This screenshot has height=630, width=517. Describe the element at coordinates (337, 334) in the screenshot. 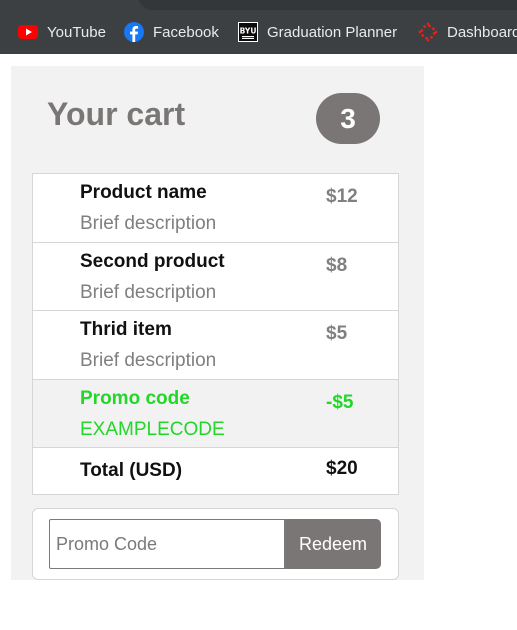

I see `item-price: $5` at that location.